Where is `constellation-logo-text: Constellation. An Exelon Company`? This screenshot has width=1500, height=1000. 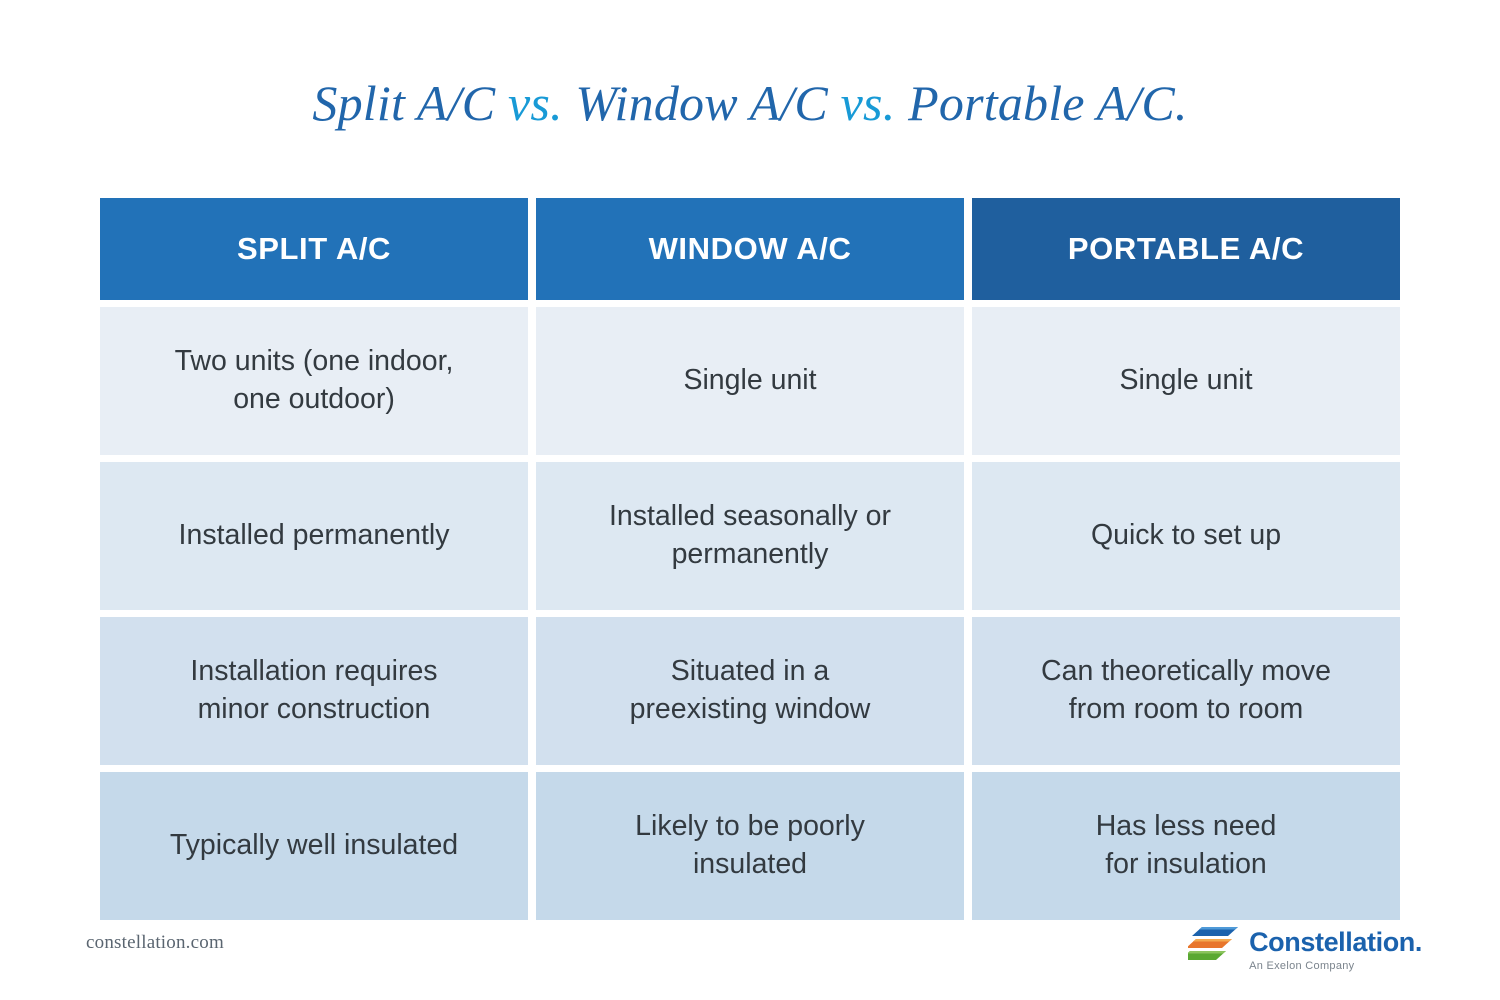 constellation-logo-text: Constellation. An Exelon Company is located at coordinates (1335, 948).